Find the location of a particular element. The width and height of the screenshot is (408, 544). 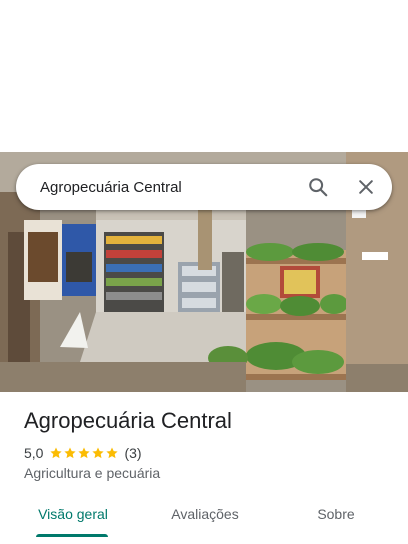

close-button is located at coordinates (366, 187).